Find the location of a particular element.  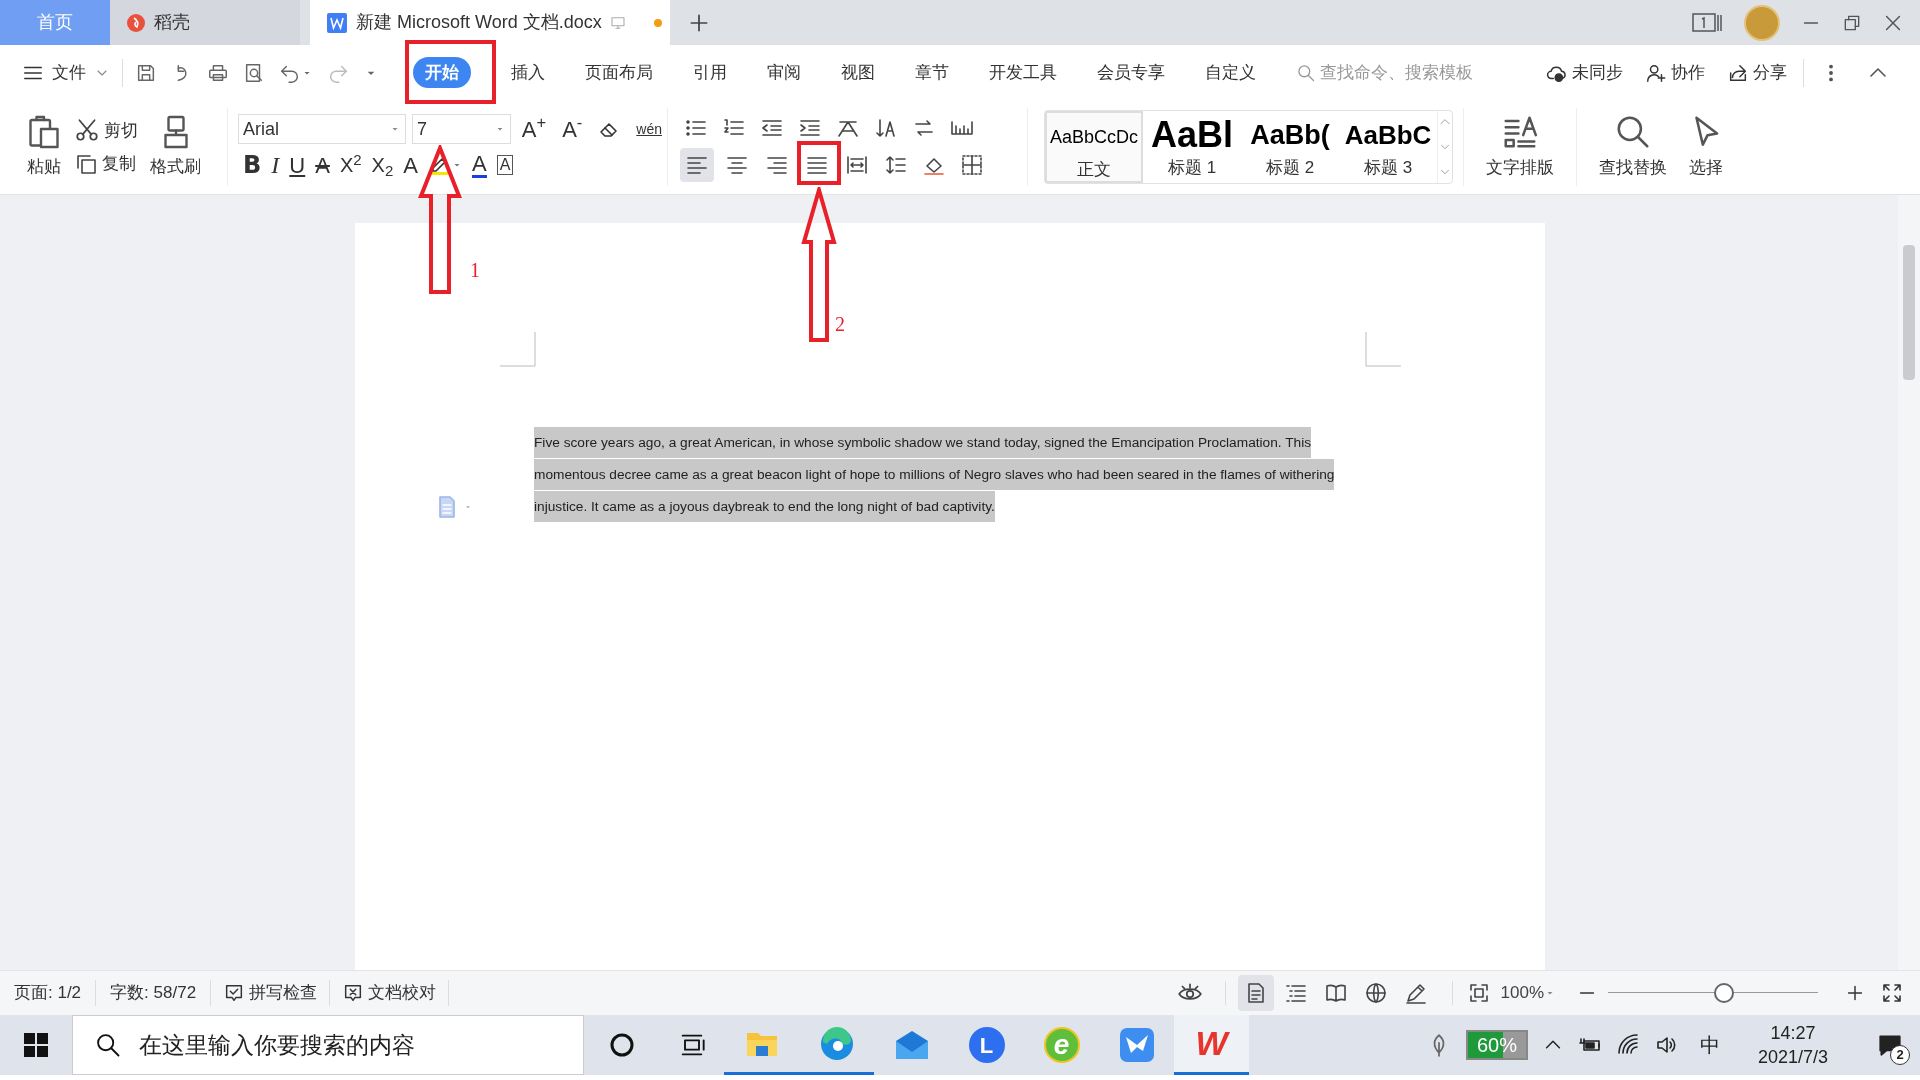

format-painter-button: 格式刷 is located at coordinates (175, 147).